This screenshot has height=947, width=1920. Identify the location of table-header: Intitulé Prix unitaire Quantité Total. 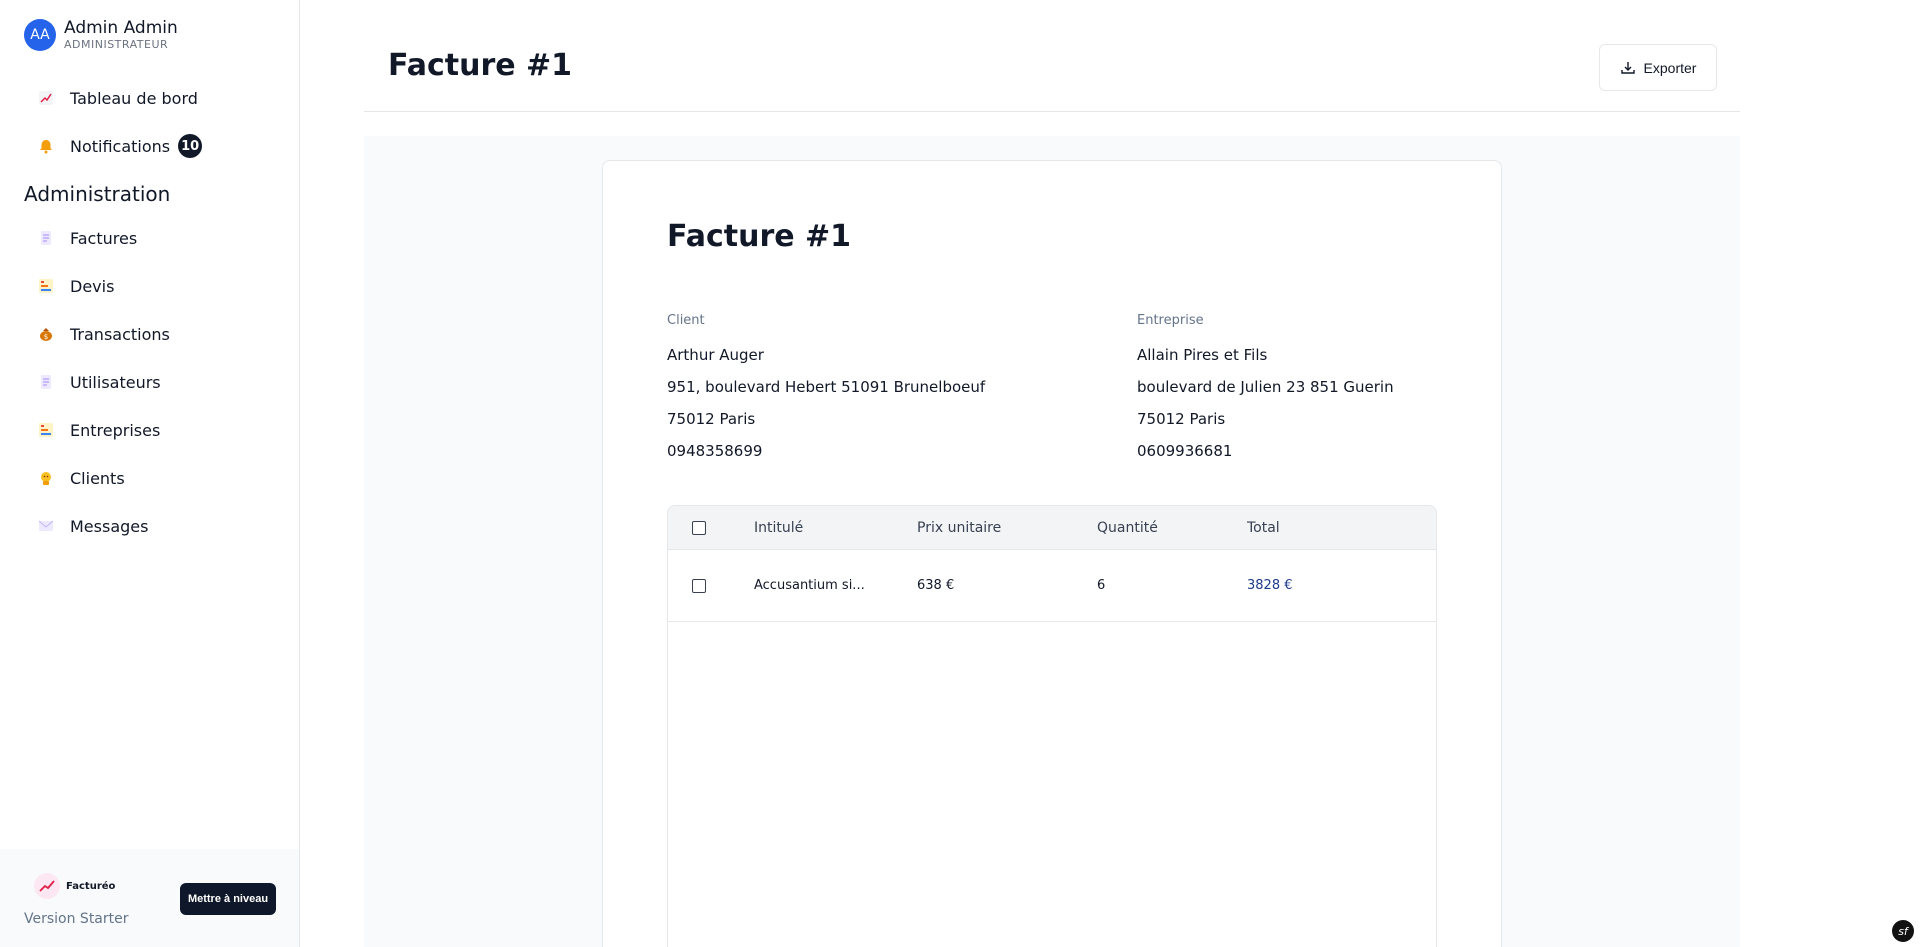
(1052, 528).